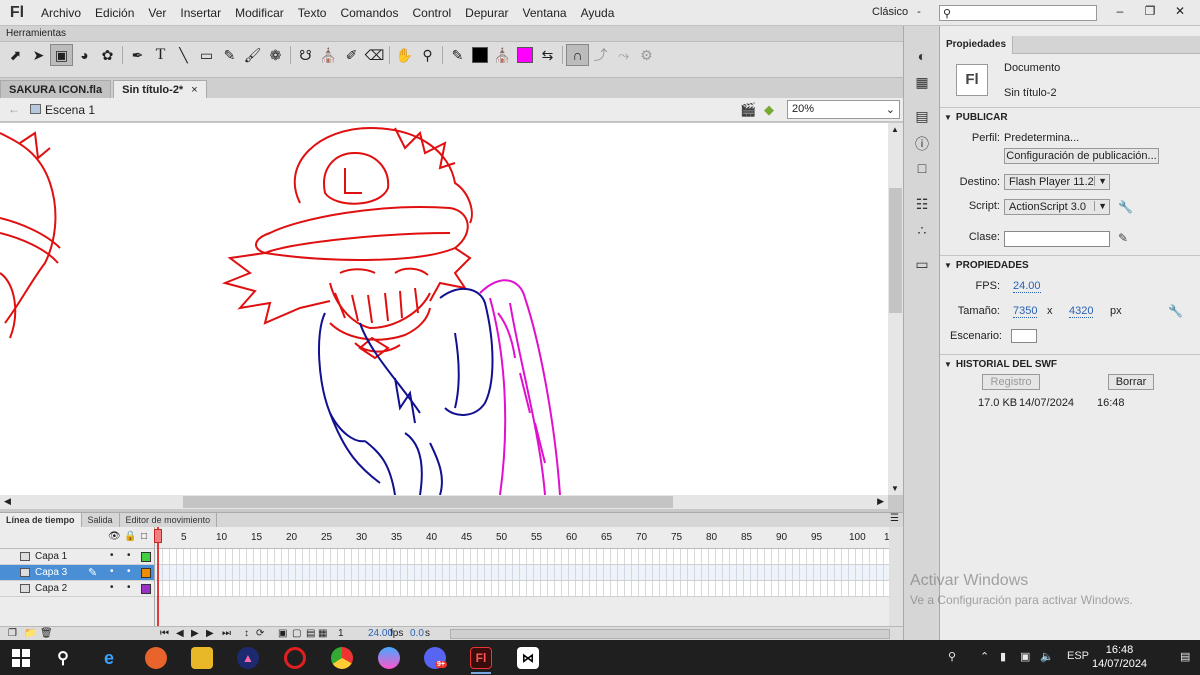  I want to click on edit-scene-icon: 🎬, so click(748, 110).